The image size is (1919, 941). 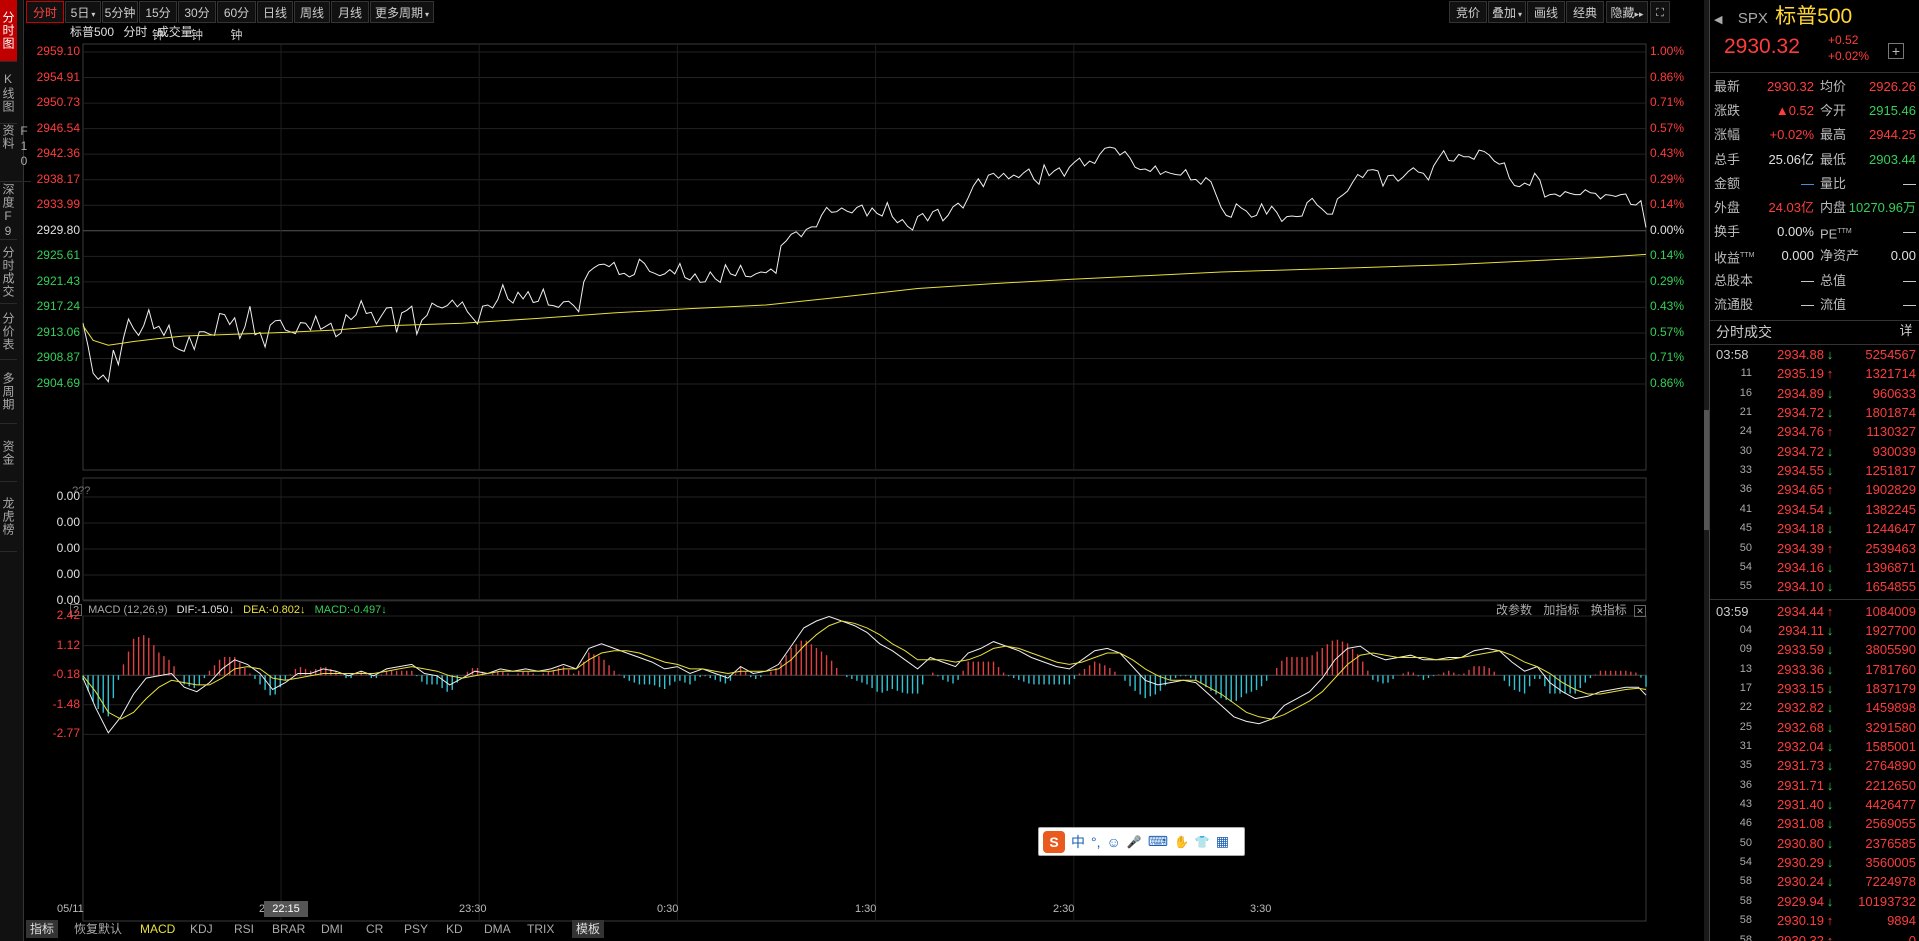 I want to click on left-tab-0: 分时图, so click(x=8, y=31).